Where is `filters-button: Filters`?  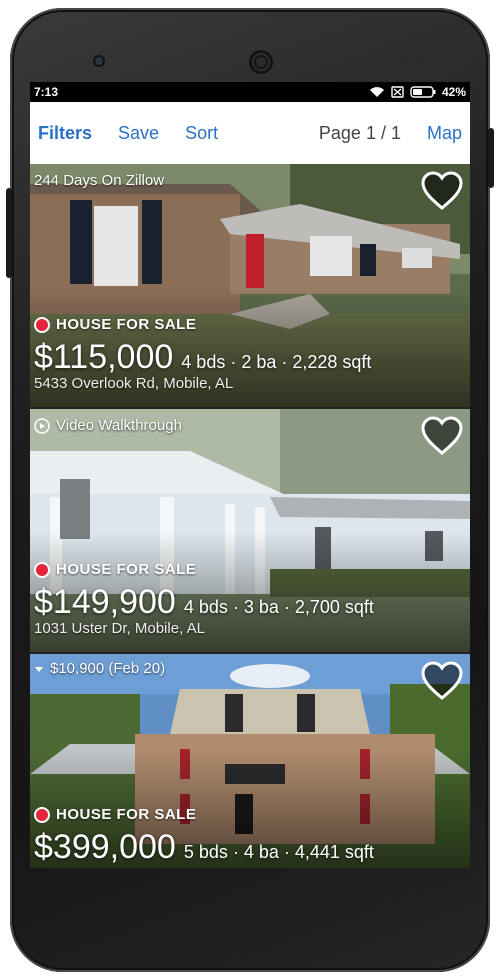 filters-button: Filters is located at coordinates (65, 133).